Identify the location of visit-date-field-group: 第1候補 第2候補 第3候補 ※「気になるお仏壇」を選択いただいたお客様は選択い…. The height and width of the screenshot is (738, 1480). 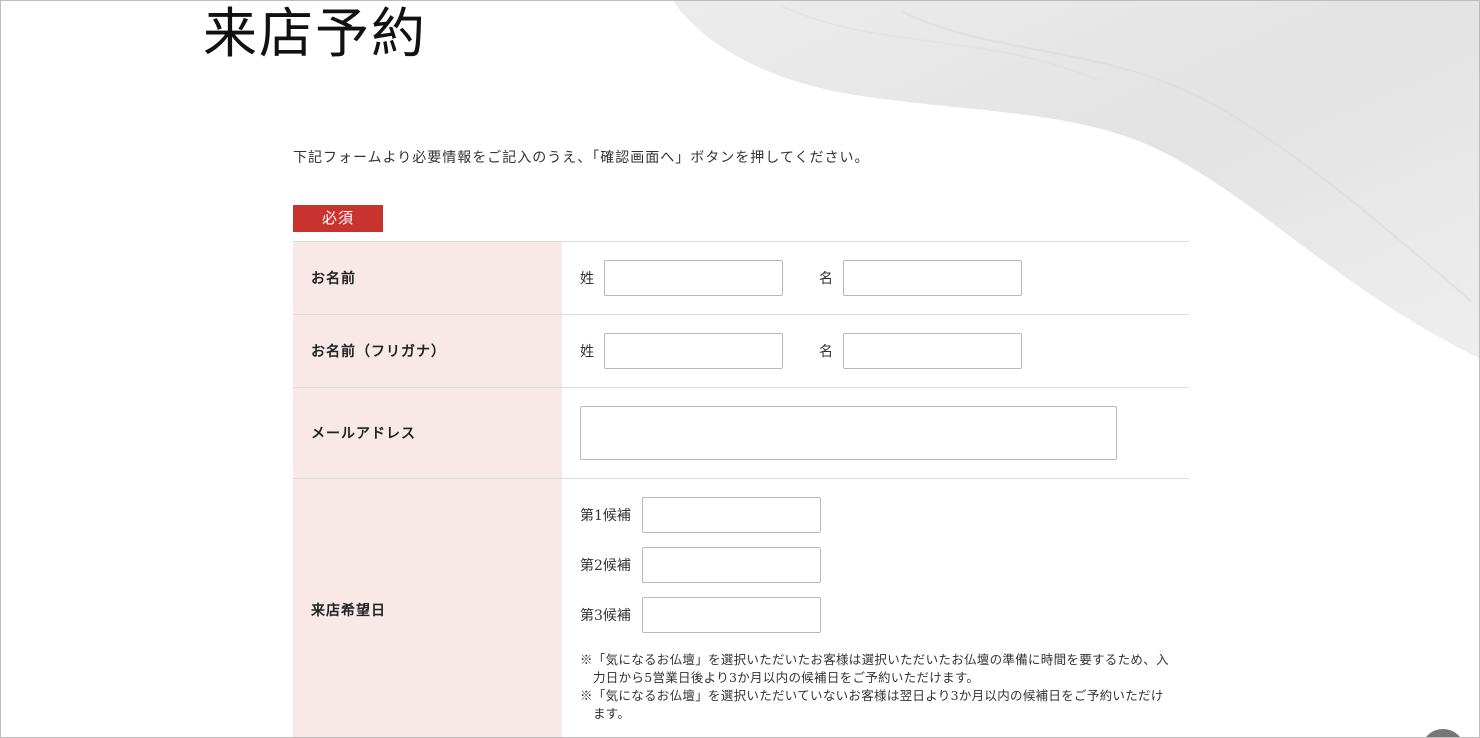
(875, 608).